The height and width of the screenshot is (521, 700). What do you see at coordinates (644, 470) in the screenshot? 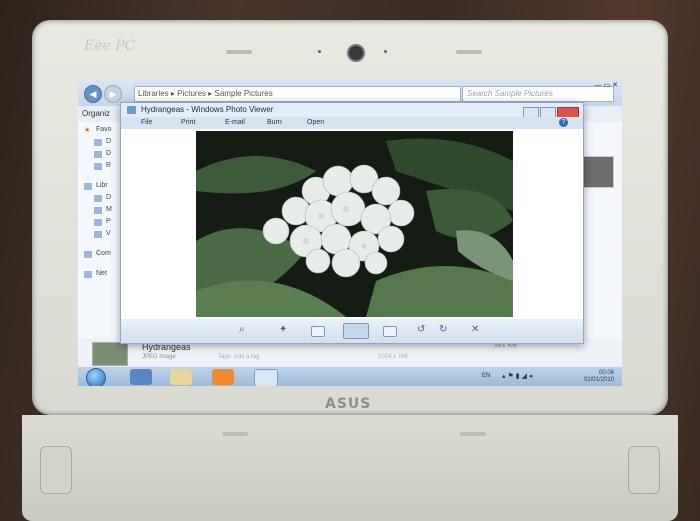
I see `right-hinge` at bounding box center [644, 470].